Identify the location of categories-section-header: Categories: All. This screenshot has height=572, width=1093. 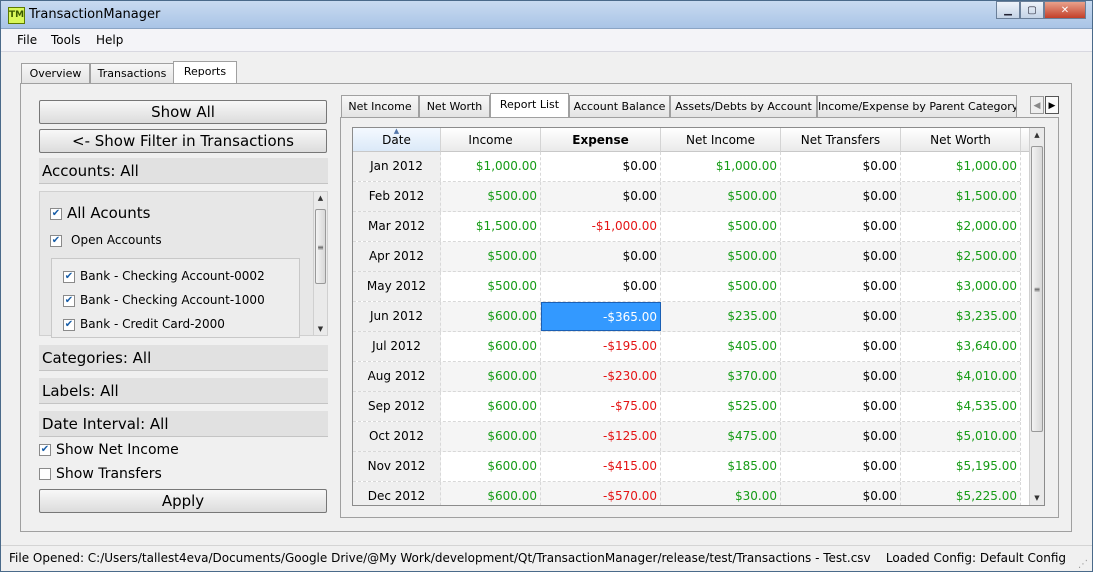
(183, 358).